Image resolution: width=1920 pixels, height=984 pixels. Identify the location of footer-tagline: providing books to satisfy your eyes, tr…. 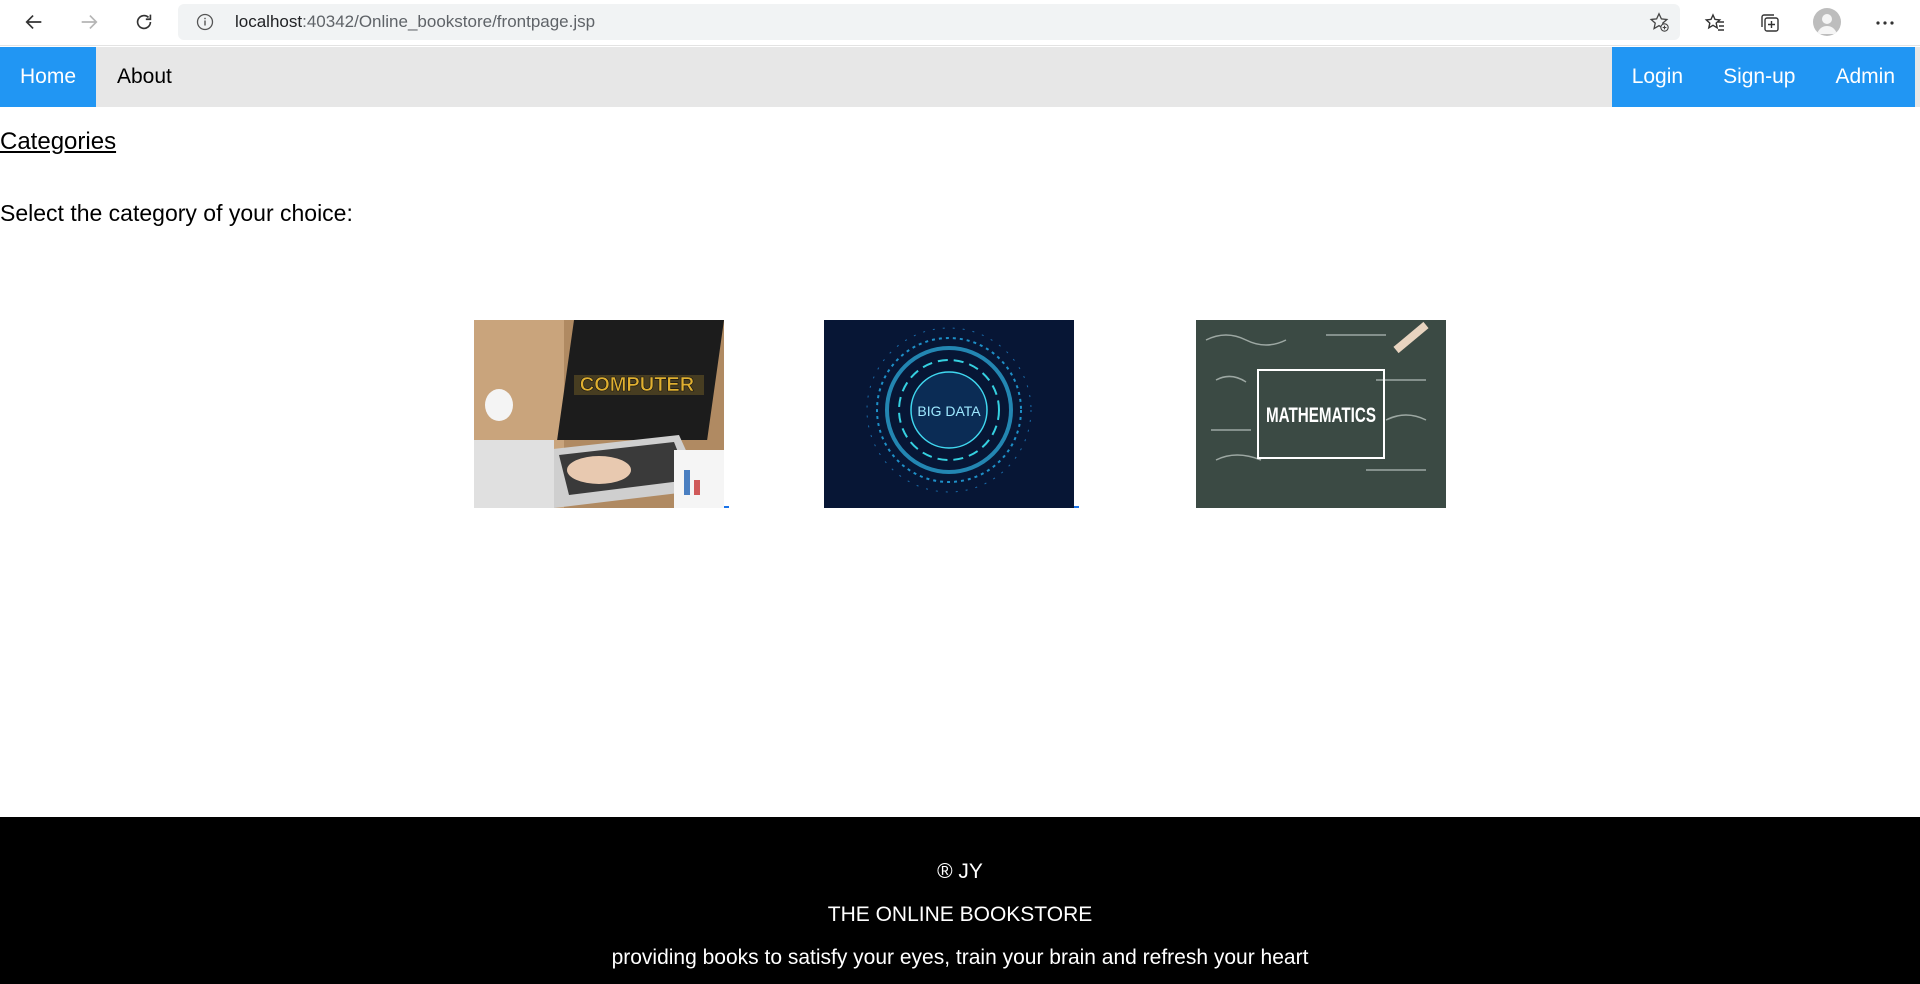
(960, 957).